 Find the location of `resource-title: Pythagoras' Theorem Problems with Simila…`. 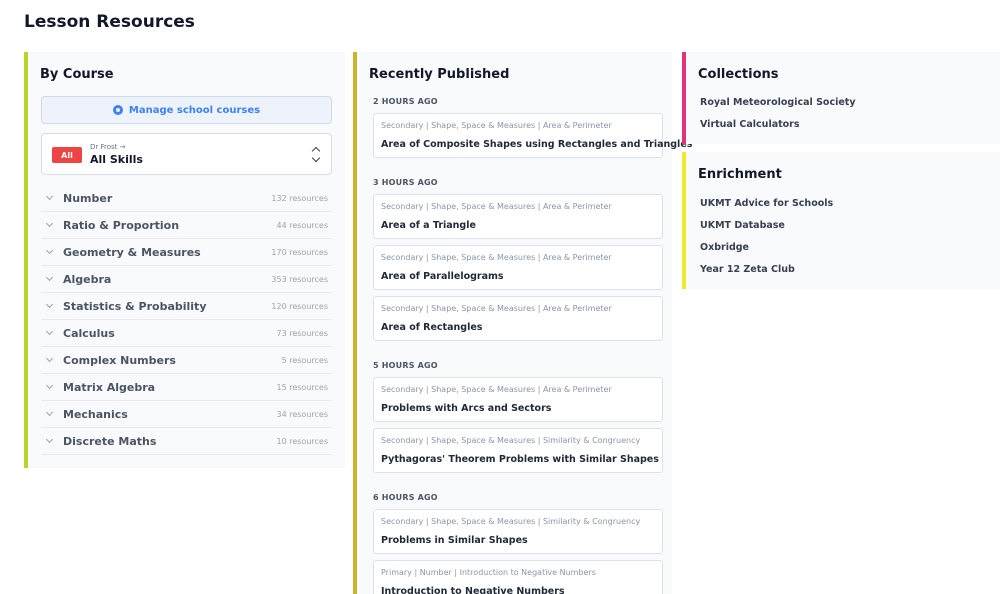

resource-title: Pythagoras' Theorem Problems with Simila… is located at coordinates (520, 459).